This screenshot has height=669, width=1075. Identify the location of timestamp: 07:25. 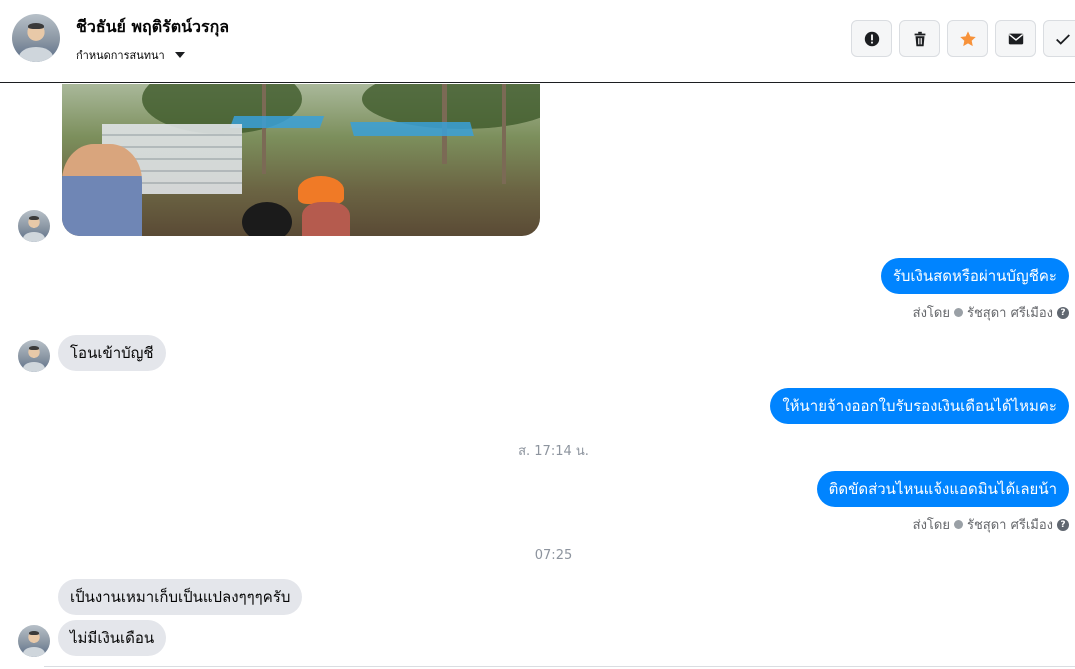
(553, 555).